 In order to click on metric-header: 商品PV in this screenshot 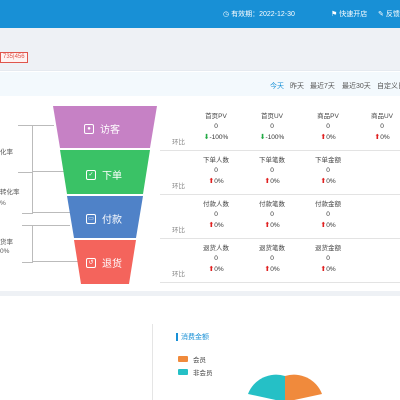, I will do `click(328, 116)`.